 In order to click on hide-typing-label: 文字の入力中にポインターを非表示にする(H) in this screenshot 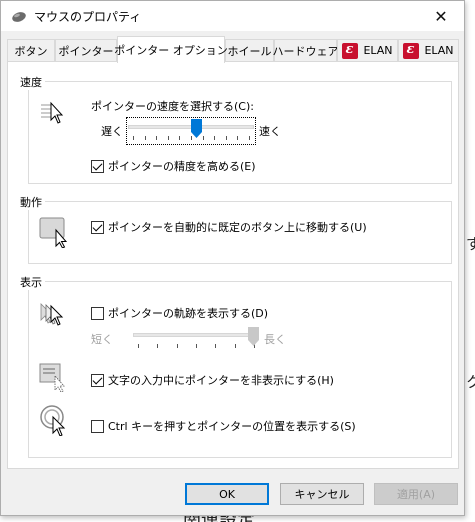, I will do `click(221, 380)`.